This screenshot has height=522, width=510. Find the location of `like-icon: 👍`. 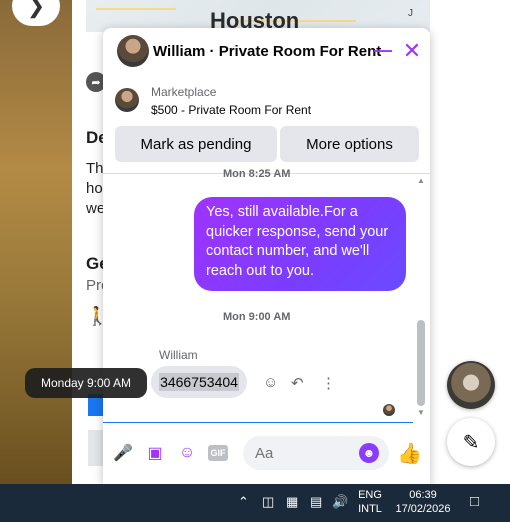

like-icon: 👍 is located at coordinates (409, 453).